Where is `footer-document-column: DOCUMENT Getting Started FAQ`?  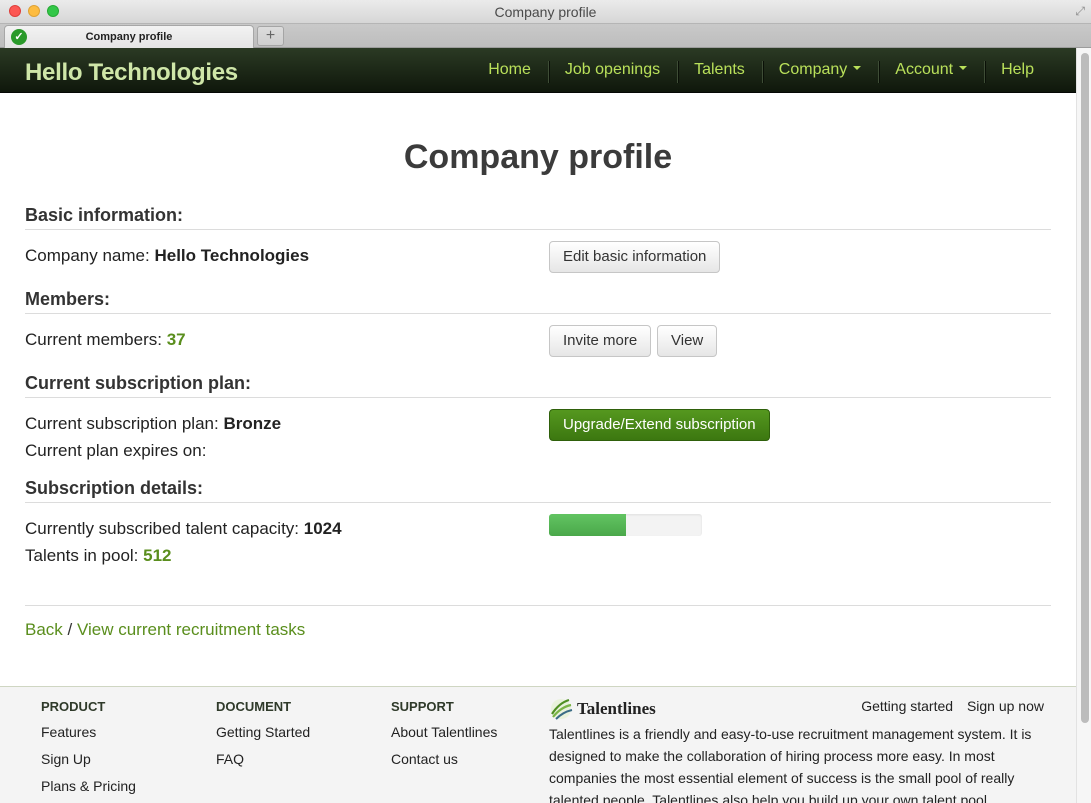 footer-document-column: DOCUMENT Getting Started FAQ is located at coordinates (263, 738).